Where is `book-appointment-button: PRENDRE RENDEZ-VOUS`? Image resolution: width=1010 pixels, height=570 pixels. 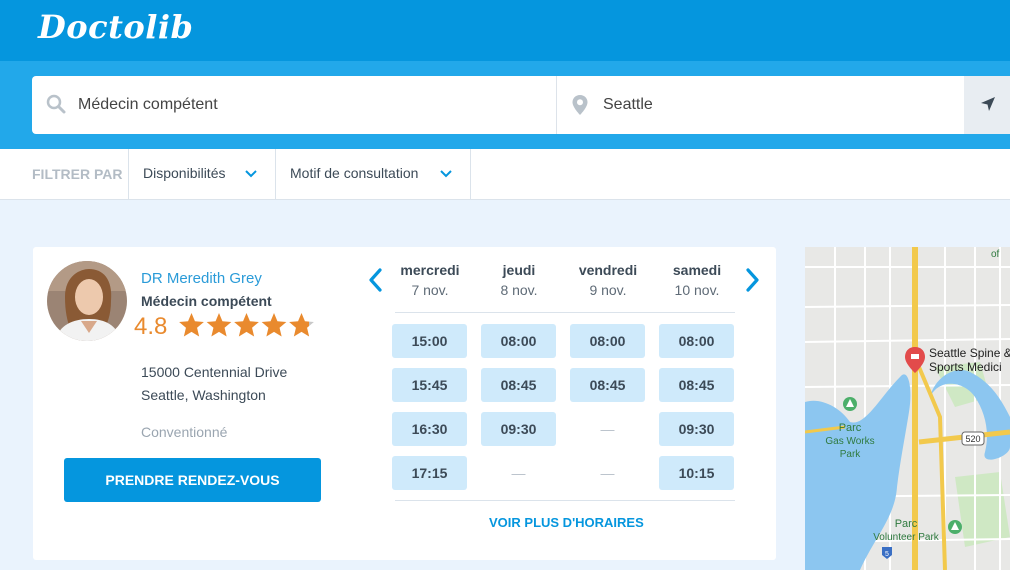 book-appointment-button: PRENDRE RENDEZ-VOUS is located at coordinates (192, 480).